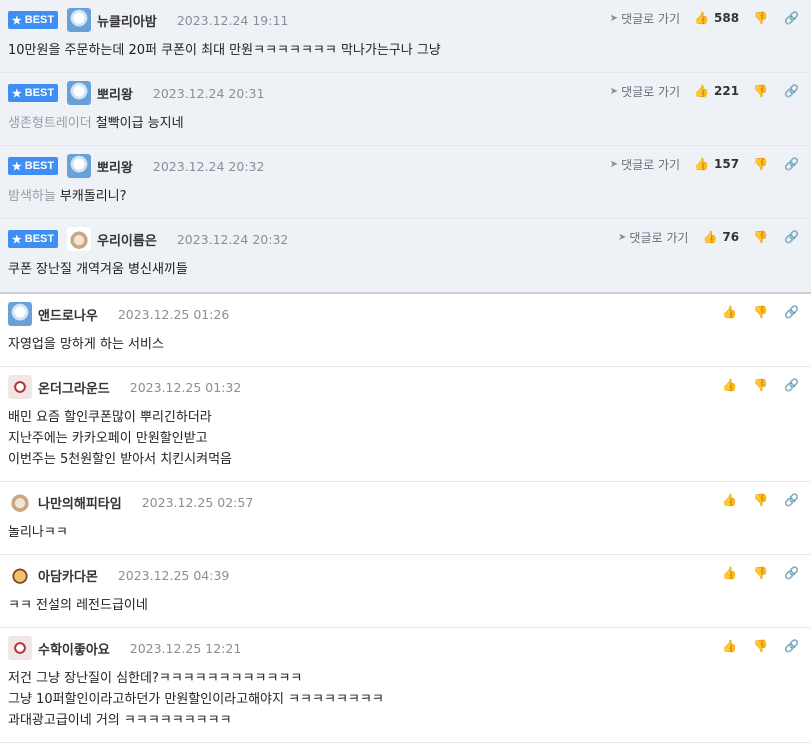  I want to click on nickname: 나만의해피타임, so click(80, 502).